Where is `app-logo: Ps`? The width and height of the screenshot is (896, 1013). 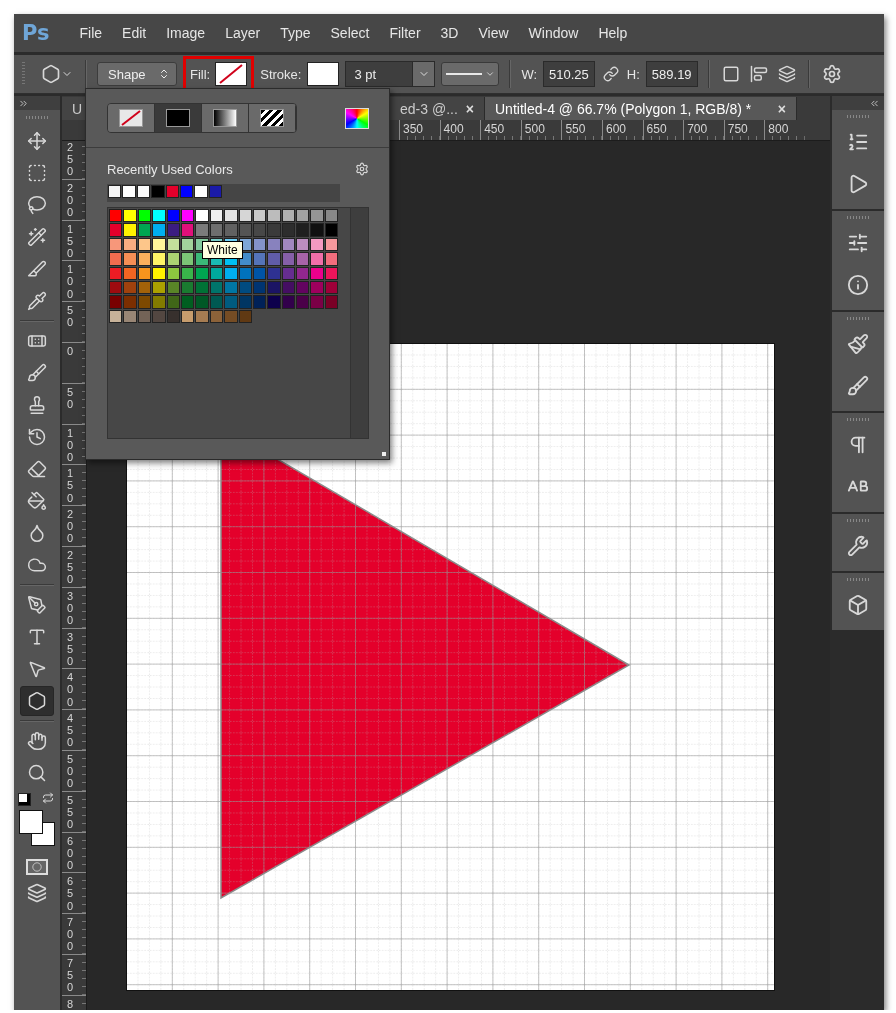
app-logo: Ps is located at coordinates (36, 33).